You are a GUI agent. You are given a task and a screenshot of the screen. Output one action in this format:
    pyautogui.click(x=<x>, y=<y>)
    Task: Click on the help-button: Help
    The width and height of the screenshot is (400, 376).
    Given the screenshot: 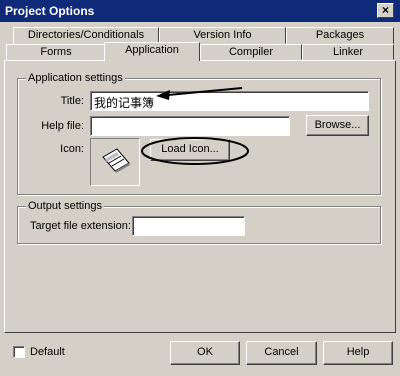 What is the action you would take?
    pyautogui.click(x=358, y=353)
    